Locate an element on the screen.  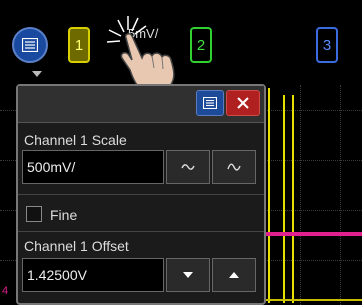
channel2-label: 2 is located at coordinates (201, 45).